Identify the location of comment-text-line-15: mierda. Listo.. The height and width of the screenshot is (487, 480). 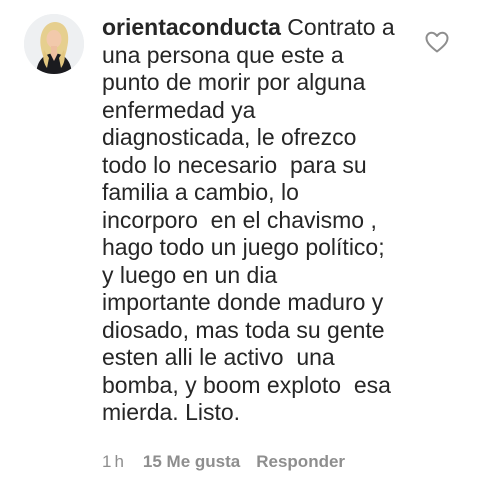
(171, 412).